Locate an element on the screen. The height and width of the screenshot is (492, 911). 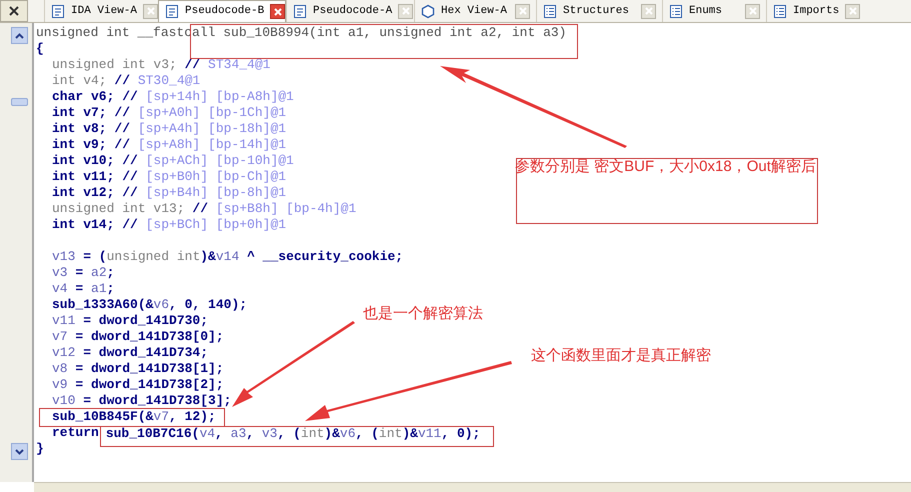
close-button is located at coordinates (14, 11).